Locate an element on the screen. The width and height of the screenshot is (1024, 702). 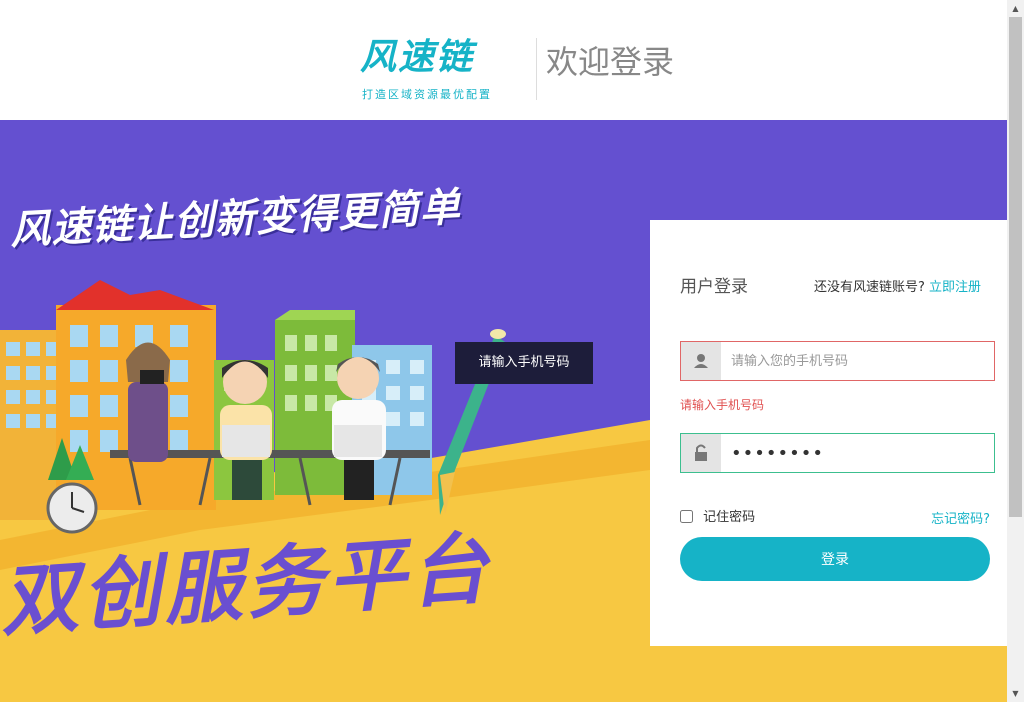
welcome-title: 欢迎登录 is located at coordinates (610, 62).